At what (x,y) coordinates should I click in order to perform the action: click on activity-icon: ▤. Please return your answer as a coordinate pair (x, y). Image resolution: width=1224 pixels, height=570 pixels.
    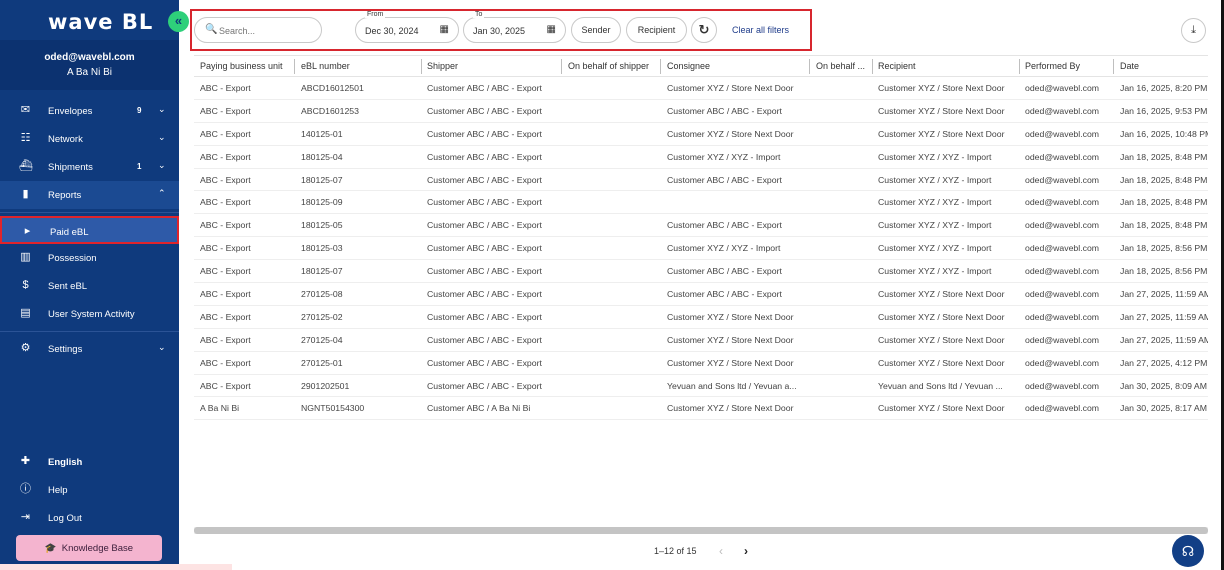
    Looking at the image, I should click on (25, 313).